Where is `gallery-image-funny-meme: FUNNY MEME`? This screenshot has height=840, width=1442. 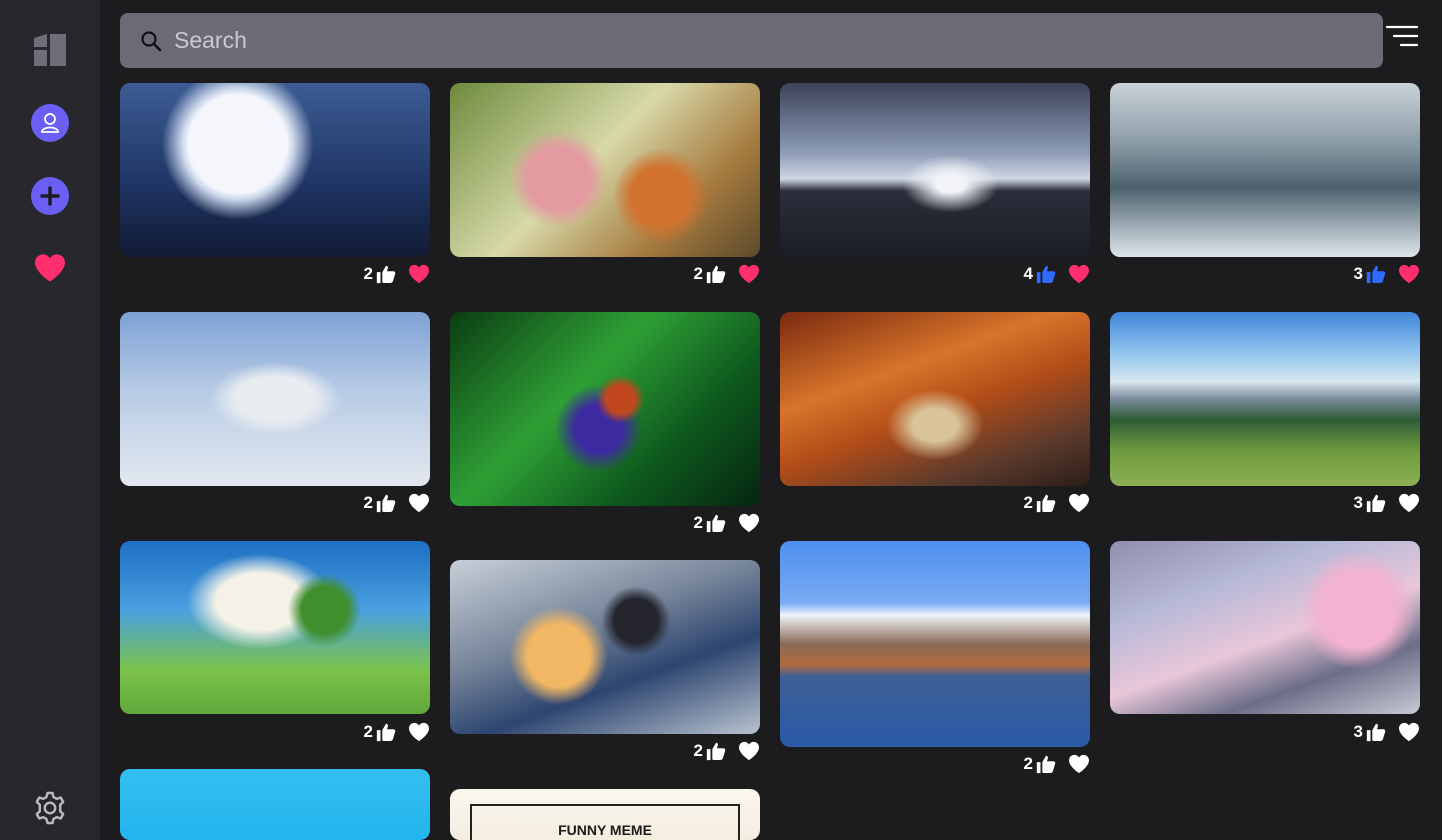 gallery-image-funny-meme: FUNNY MEME is located at coordinates (605, 814).